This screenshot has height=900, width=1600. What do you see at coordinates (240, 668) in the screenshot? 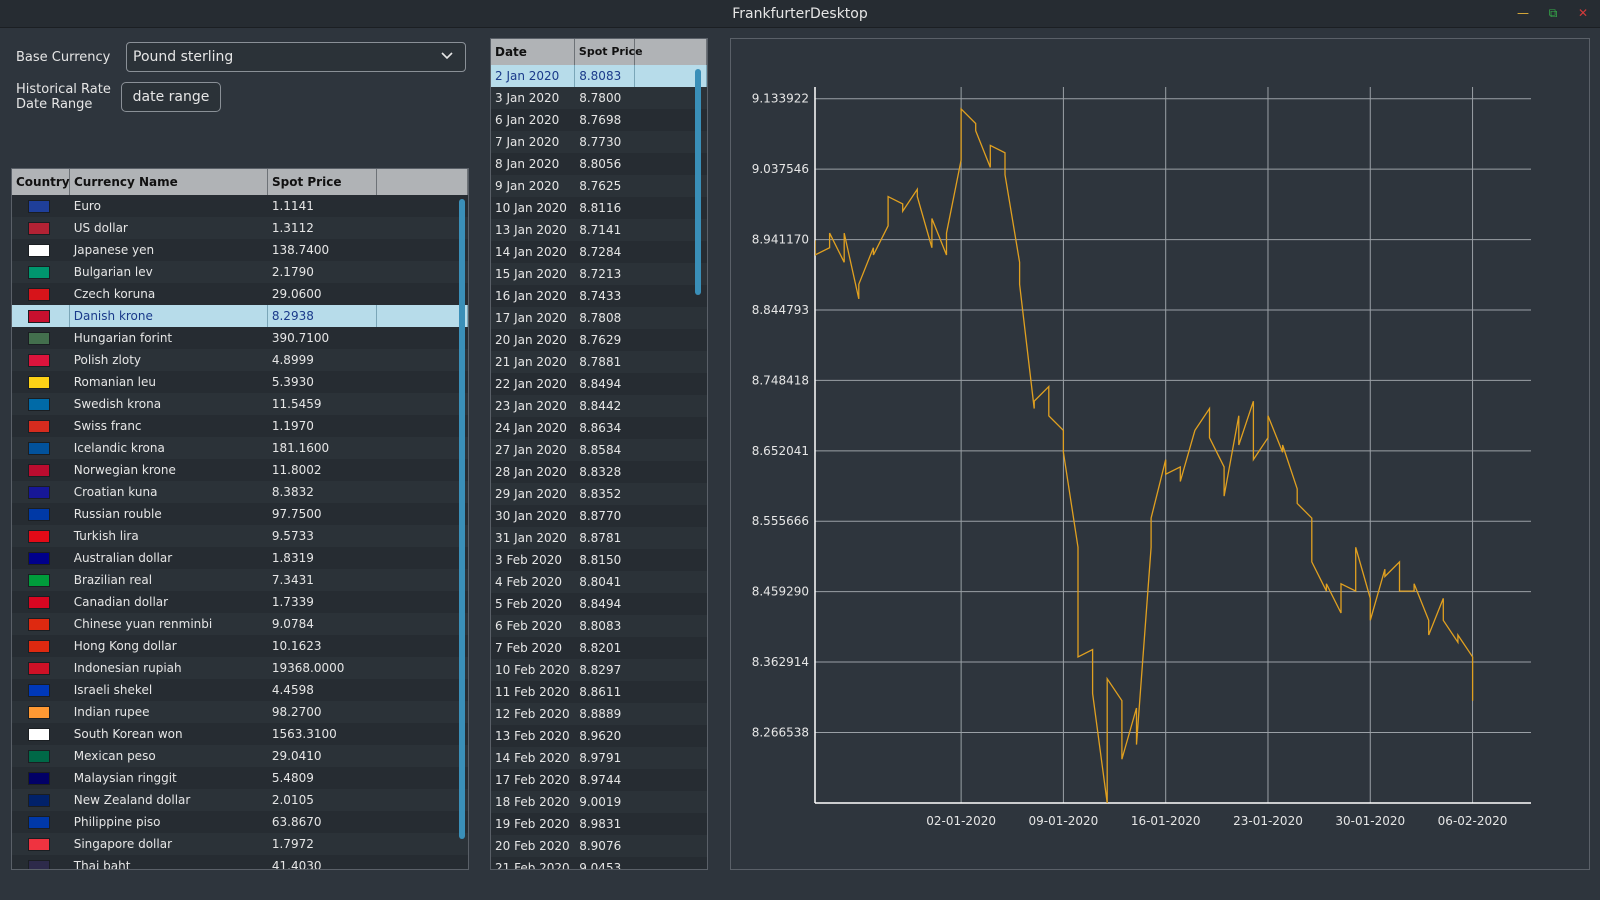
I see `table-row: Indonesian rupiah 19368.0000` at bounding box center [240, 668].